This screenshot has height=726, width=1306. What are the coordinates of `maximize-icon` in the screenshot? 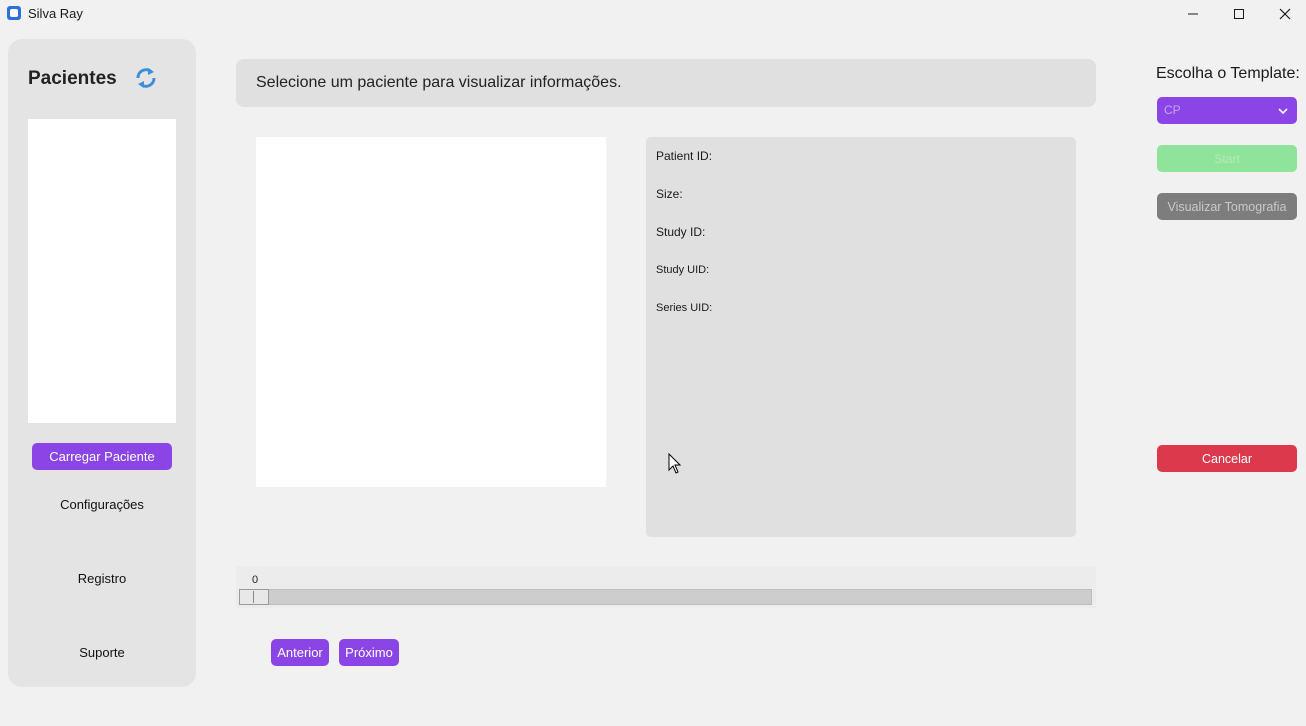 It's located at (1239, 13).